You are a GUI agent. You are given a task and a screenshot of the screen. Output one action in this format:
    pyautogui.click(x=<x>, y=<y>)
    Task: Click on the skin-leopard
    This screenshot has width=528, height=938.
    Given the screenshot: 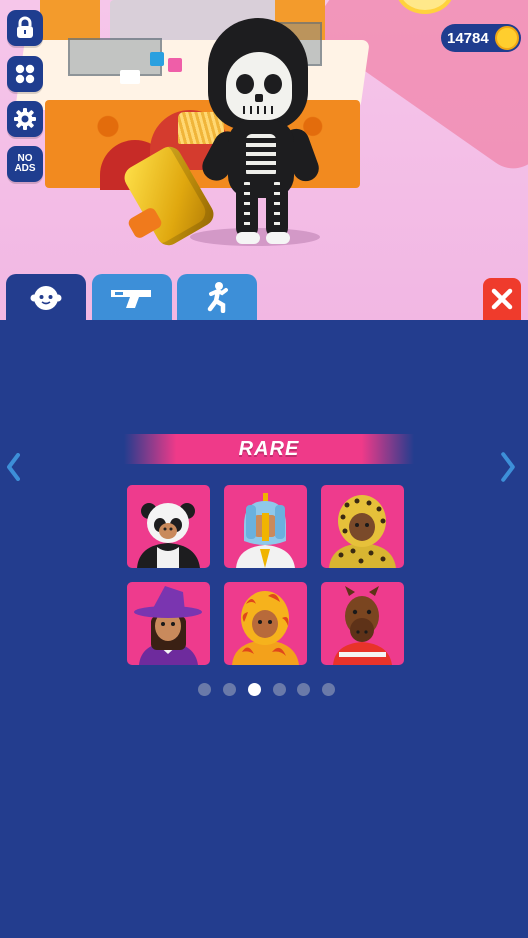 What is the action you would take?
    pyautogui.click(x=362, y=526)
    